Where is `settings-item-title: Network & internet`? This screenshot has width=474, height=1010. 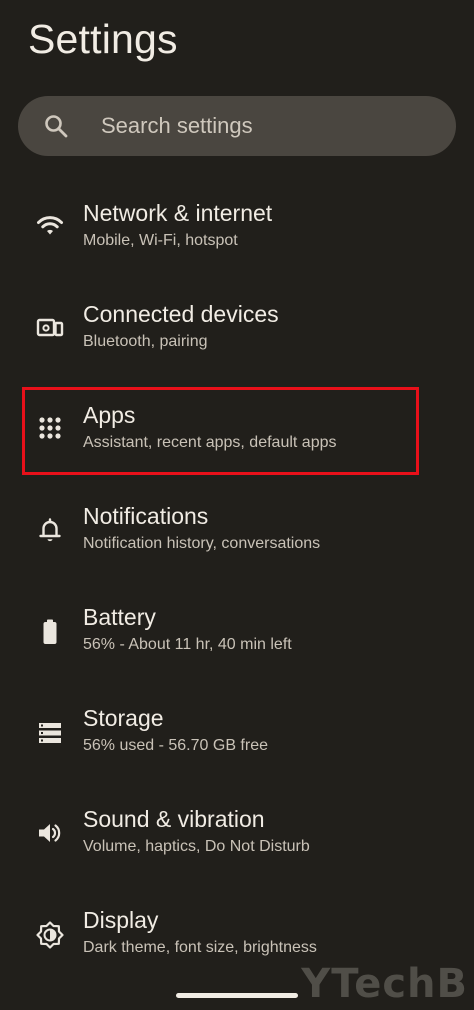
settings-item-title: Network & internet is located at coordinates (178, 213).